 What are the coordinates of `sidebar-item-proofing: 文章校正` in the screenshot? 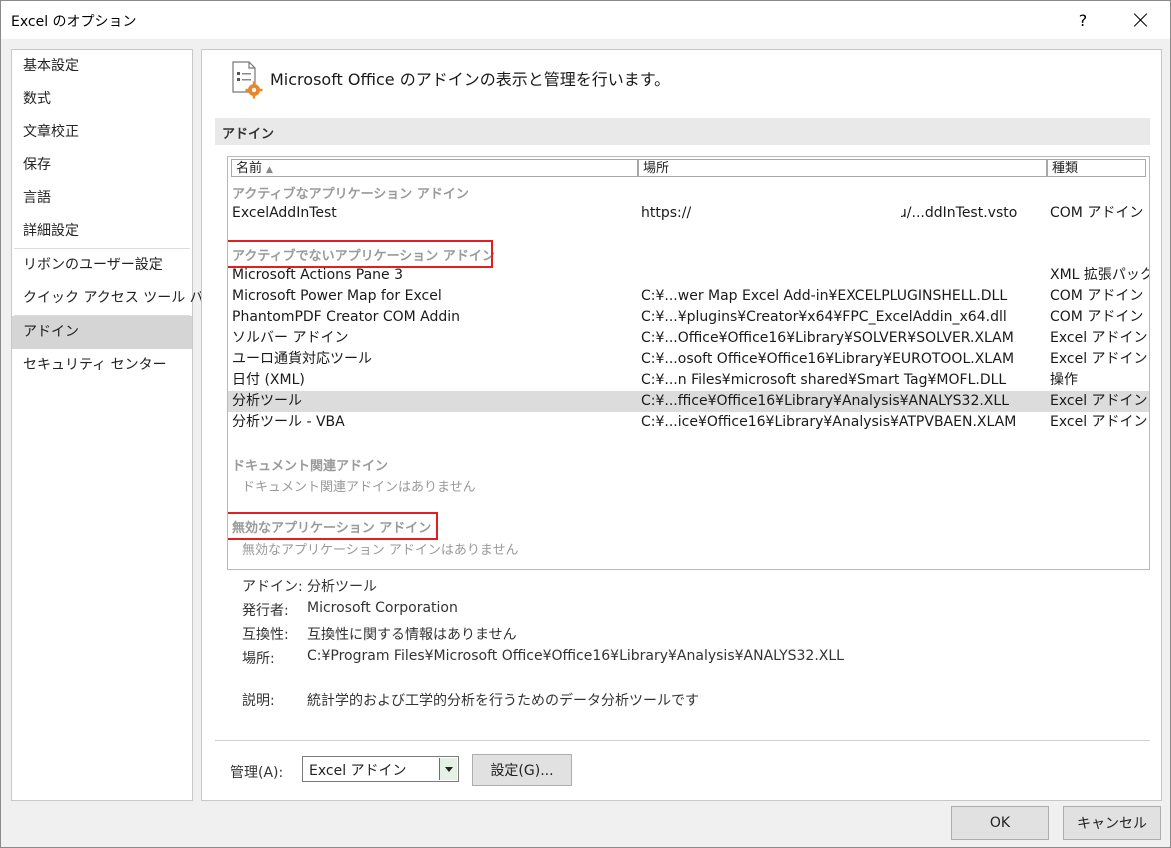 It's located at (102, 132).